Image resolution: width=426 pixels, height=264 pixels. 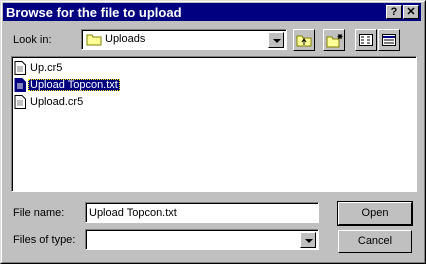 What do you see at coordinates (46, 68) in the screenshot?
I see `file-name: Up.cr5` at bounding box center [46, 68].